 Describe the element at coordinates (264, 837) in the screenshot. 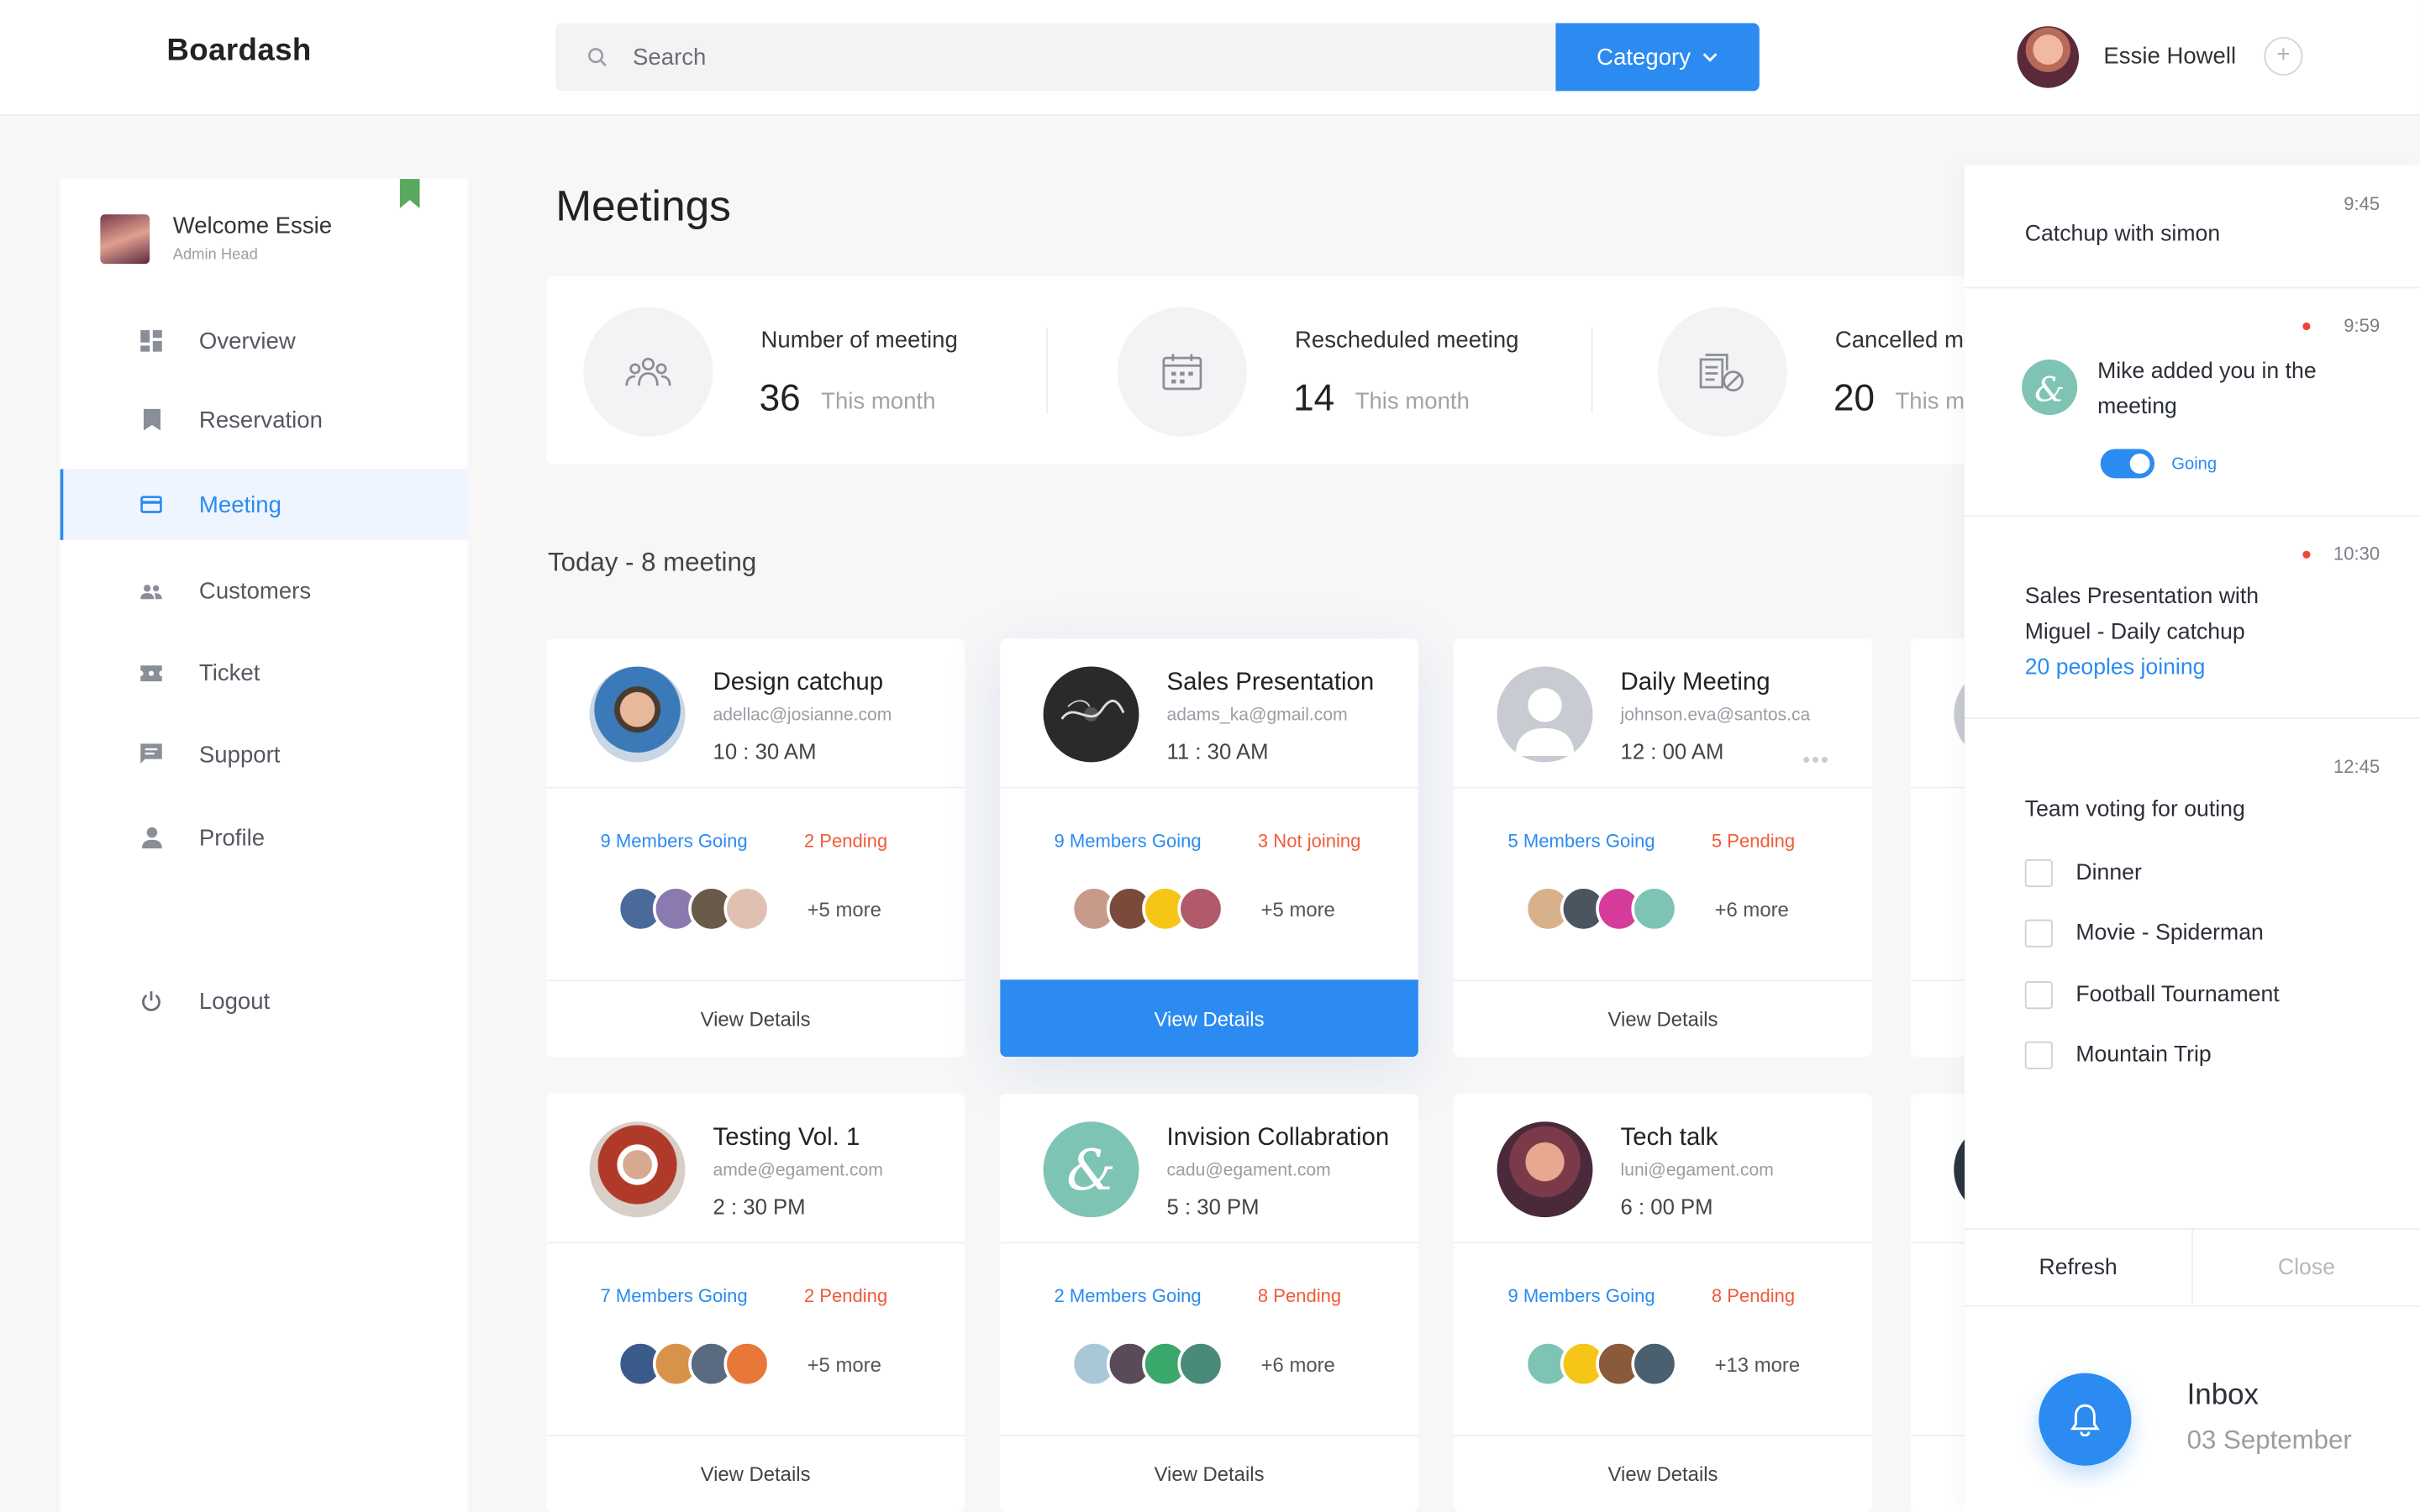

I see `sidebar-item-profile: Profile` at that location.